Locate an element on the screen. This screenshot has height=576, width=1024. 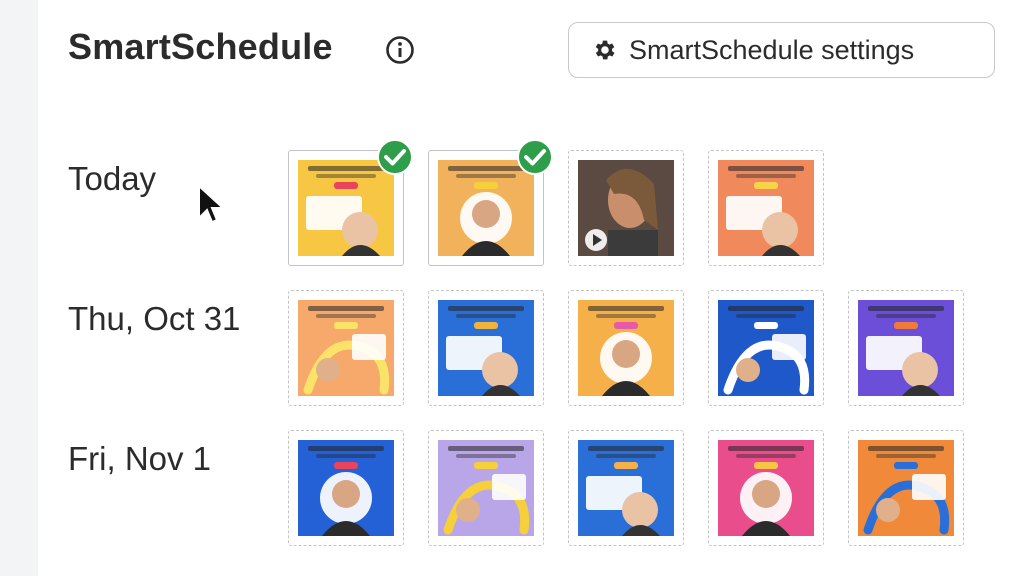
day-label: Fri, Nov 1 is located at coordinates (140, 458).